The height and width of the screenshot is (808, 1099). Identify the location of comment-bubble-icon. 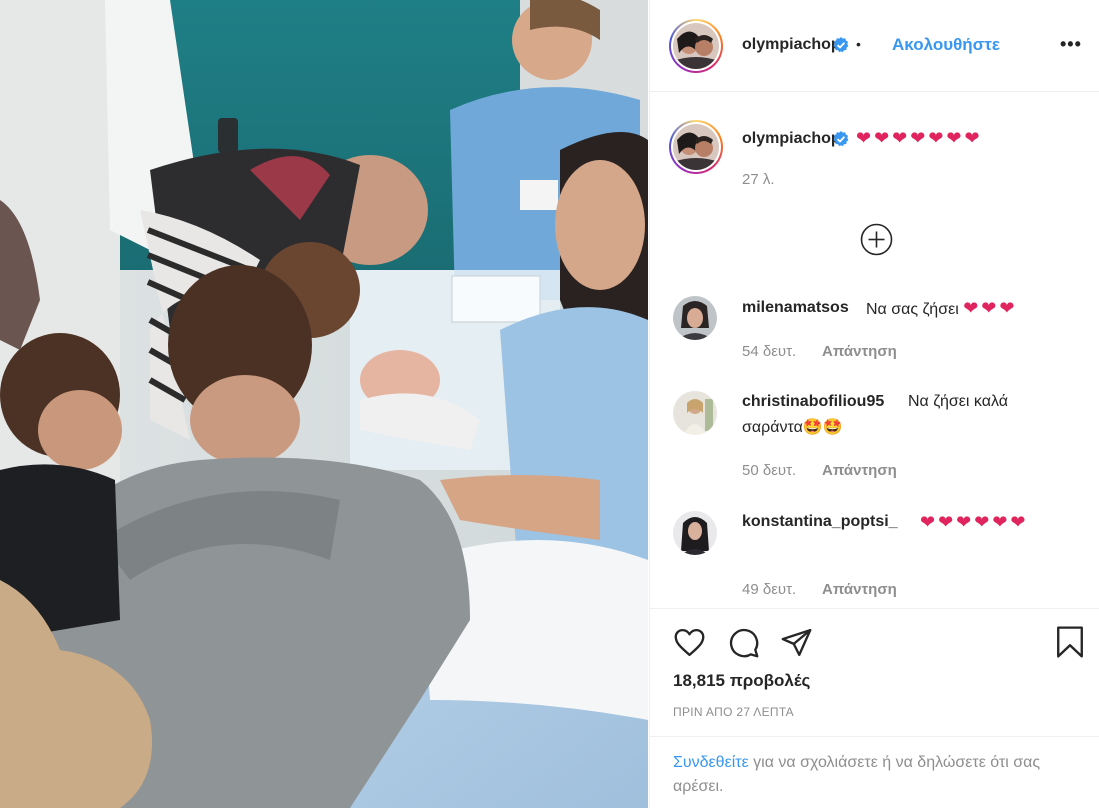
(743, 642).